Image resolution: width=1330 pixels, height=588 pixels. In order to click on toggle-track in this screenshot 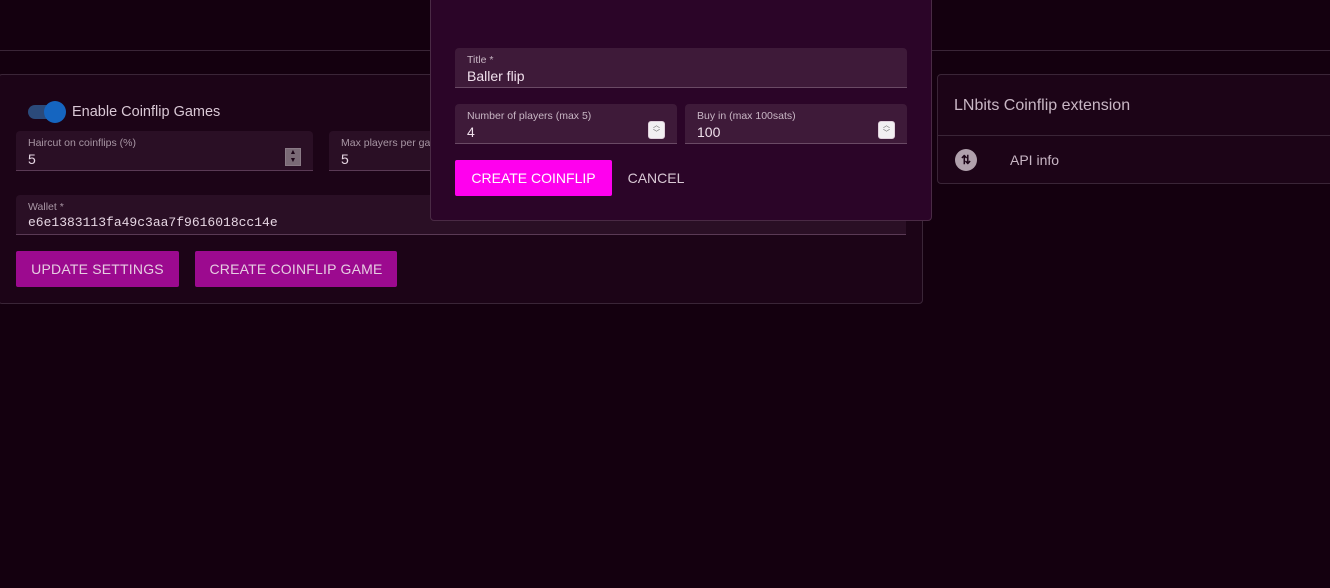, I will do `click(47, 112)`.